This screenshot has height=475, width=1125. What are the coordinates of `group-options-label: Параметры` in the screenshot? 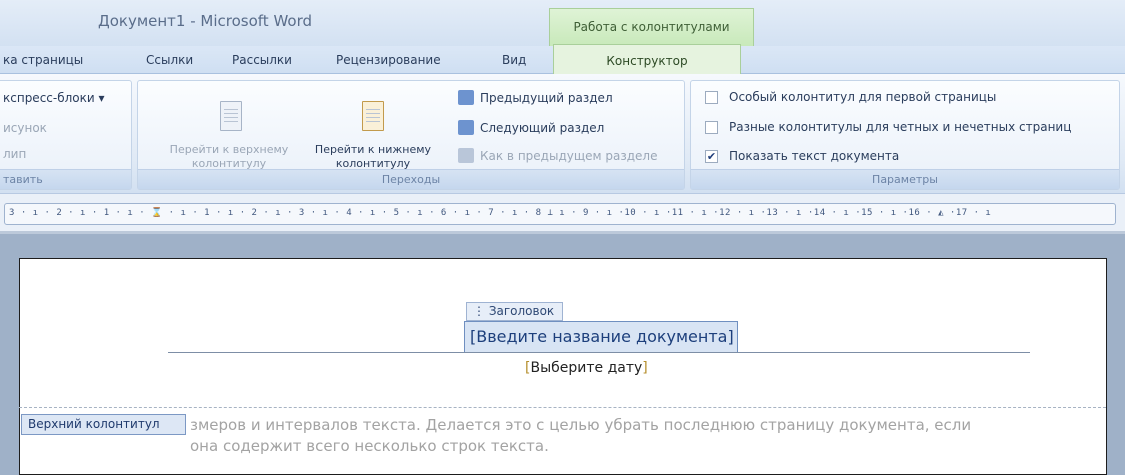 It's located at (905, 179).